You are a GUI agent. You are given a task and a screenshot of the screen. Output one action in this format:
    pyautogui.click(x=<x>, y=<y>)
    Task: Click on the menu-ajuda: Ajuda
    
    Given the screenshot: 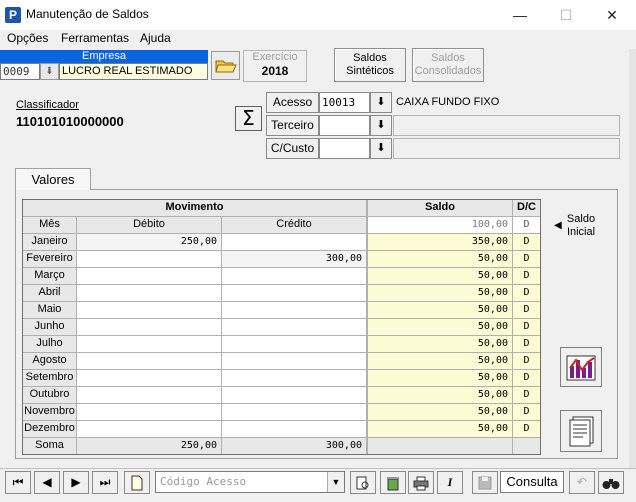 What is the action you would take?
    pyautogui.click(x=155, y=38)
    